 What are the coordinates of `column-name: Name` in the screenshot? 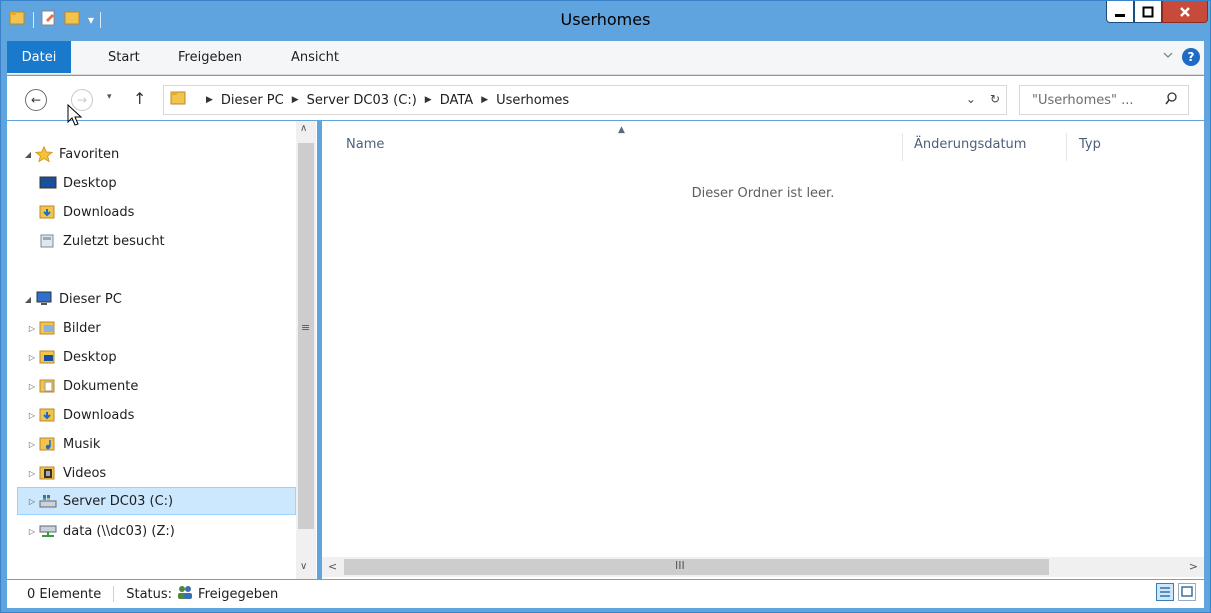 It's located at (365, 144).